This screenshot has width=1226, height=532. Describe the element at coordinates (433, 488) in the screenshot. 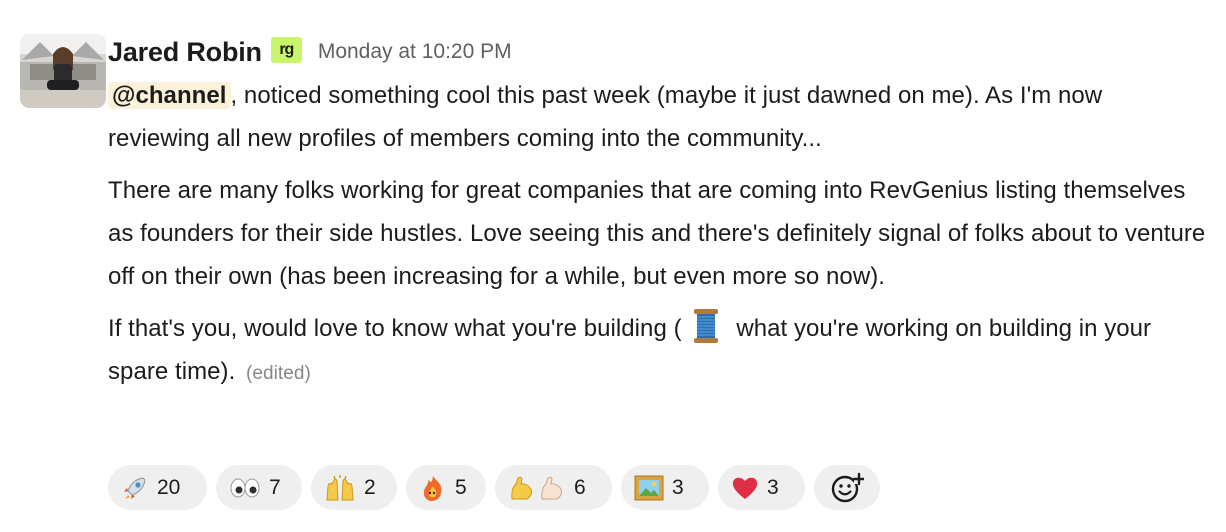

I see `fire-mascot-icon` at that location.